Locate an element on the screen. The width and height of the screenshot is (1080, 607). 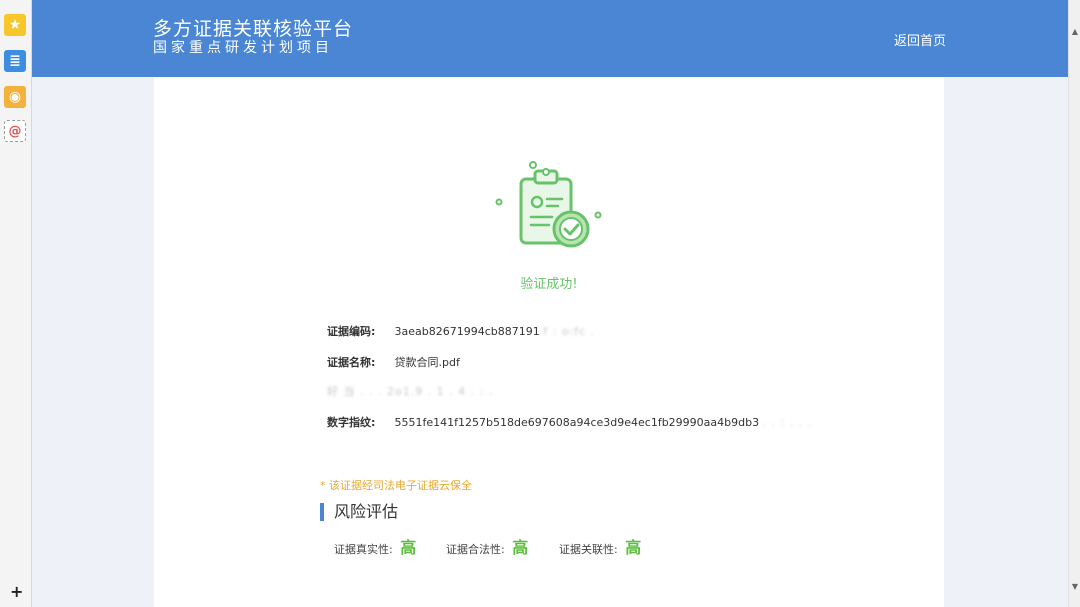
risk-item-legality: 证据合法性: 高 is located at coordinates (487, 546).